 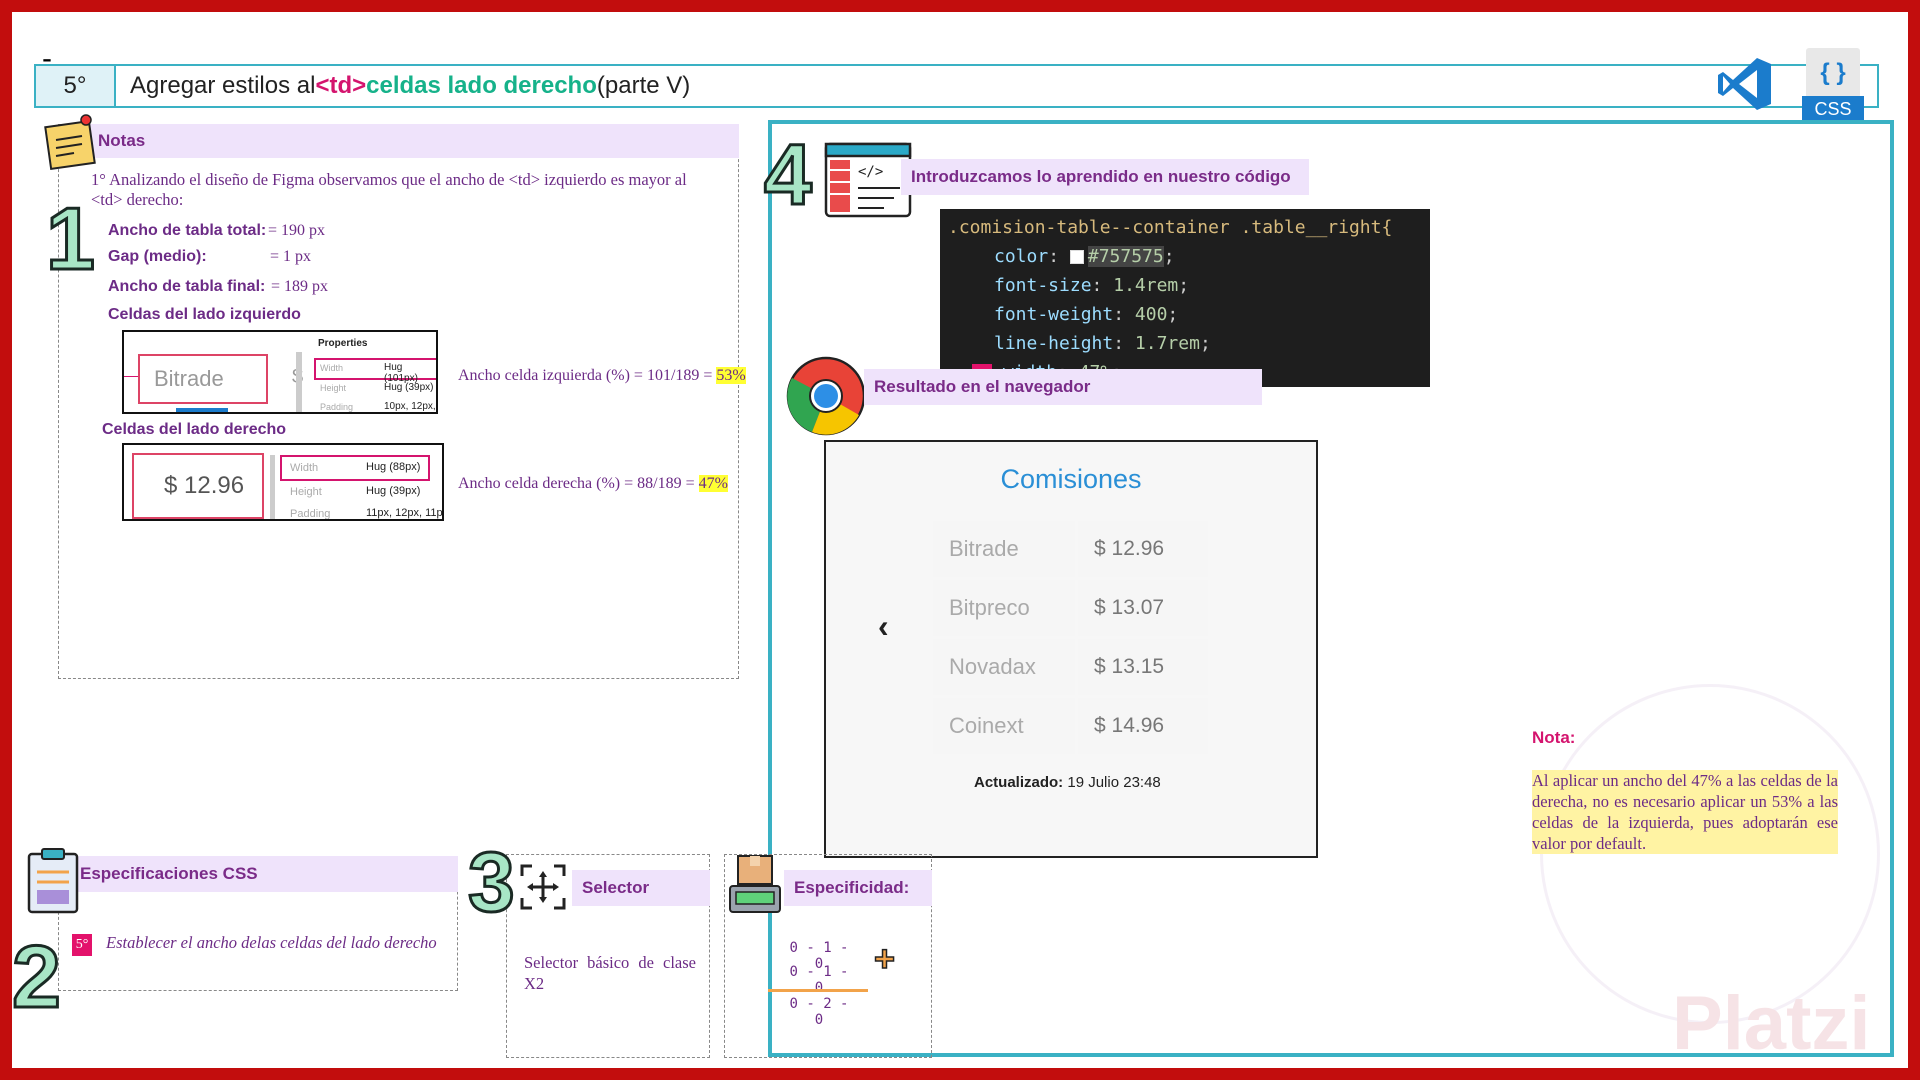 What do you see at coordinates (71, 239) in the screenshot?
I see `step-1-number: 1` at bounding box center [71, 239].